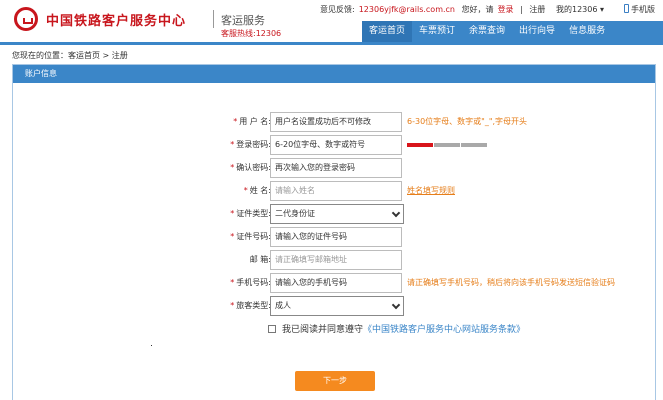 The width and height of the screenshot is (663, 400). Describe the element at coordinates (295, 213) in the screenshot. I see `id-type-value: 二代身份证` at that location.